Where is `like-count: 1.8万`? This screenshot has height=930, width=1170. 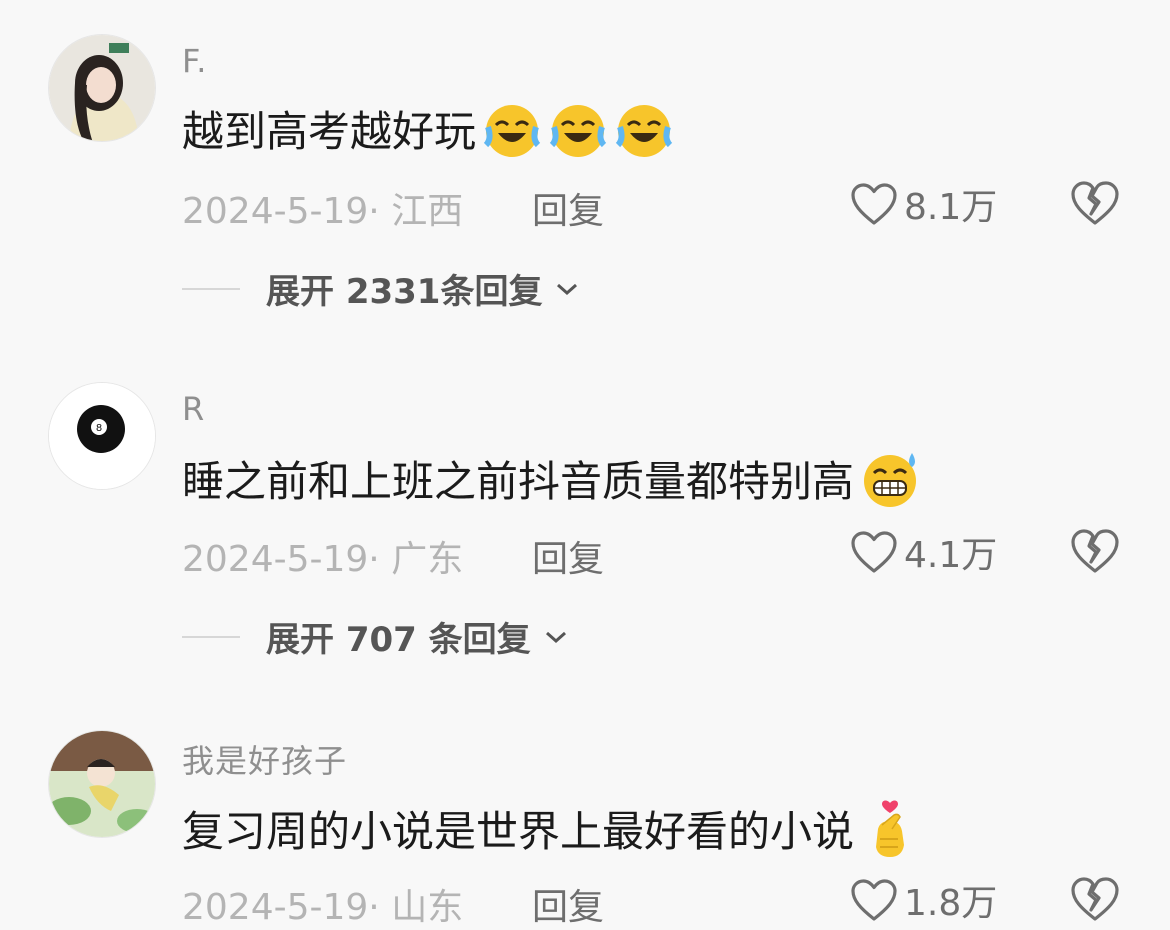
like-count: 1.8万 is located at coordinates (951, 903).